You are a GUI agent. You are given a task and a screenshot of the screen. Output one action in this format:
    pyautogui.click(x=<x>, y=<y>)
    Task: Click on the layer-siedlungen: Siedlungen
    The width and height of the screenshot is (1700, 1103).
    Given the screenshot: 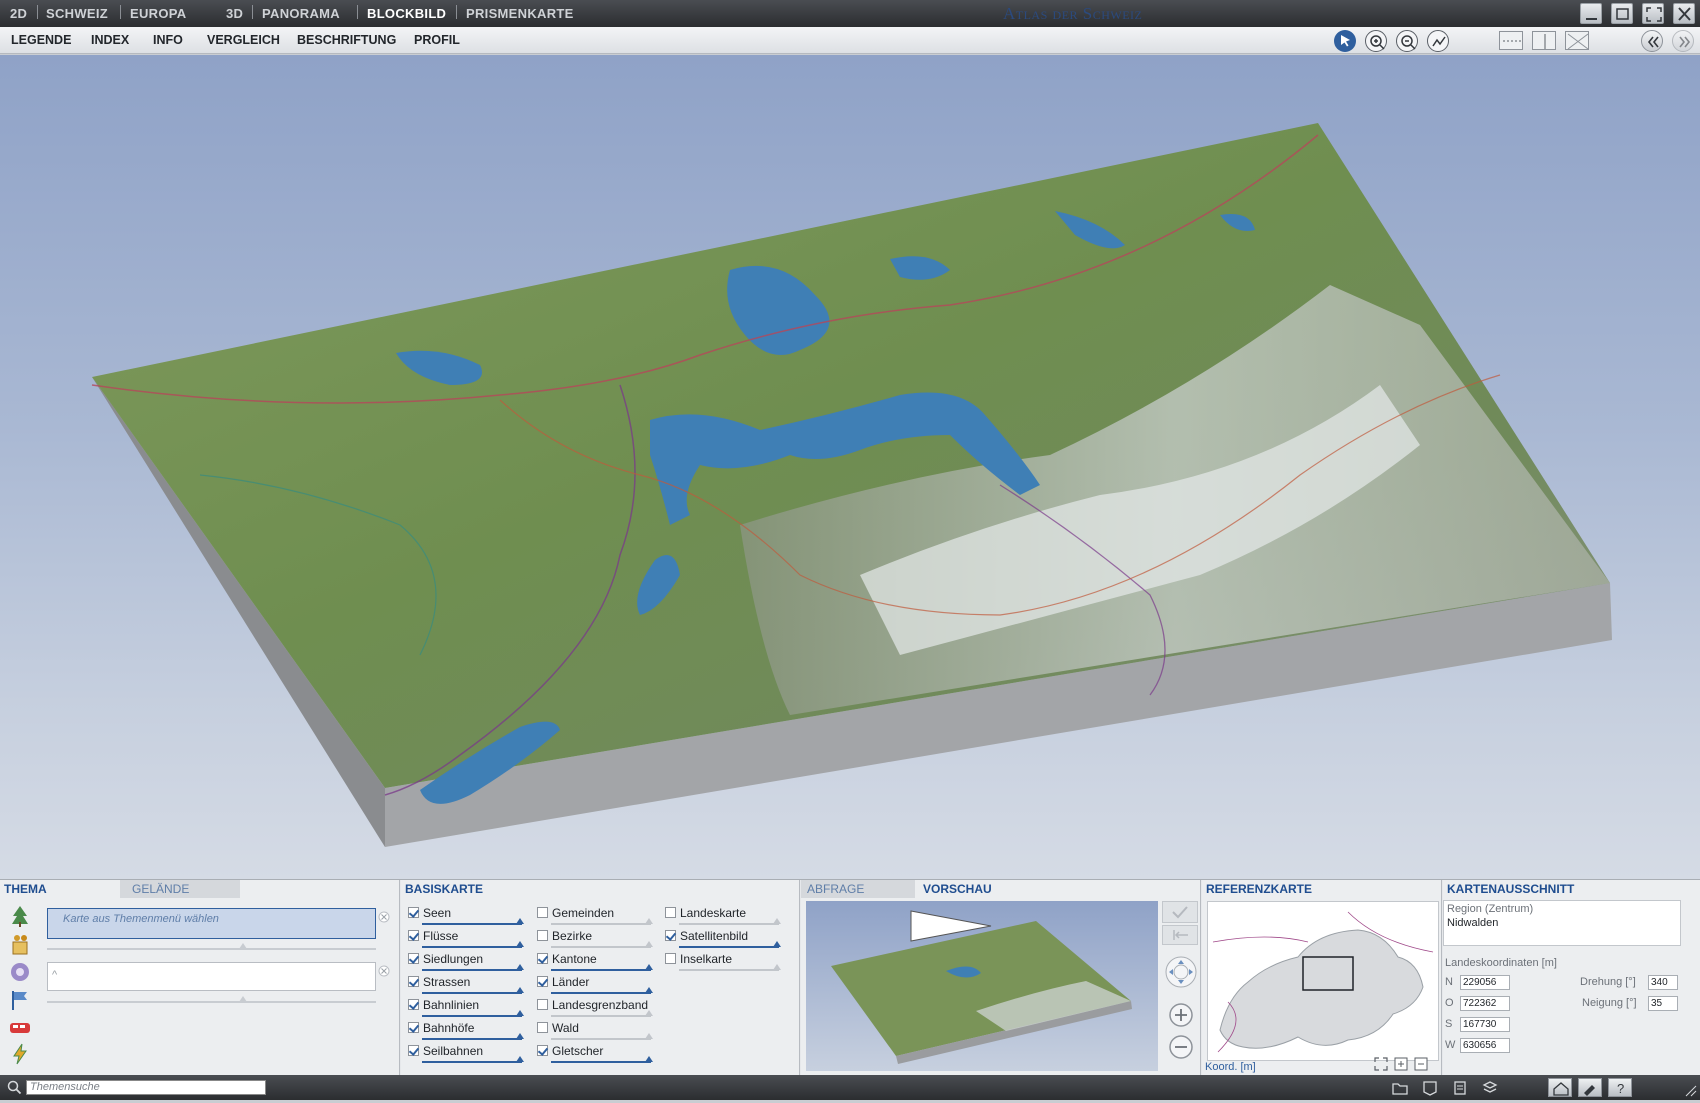 What is the action you would take?
    pyautogui.click(x=467, y=963)
    